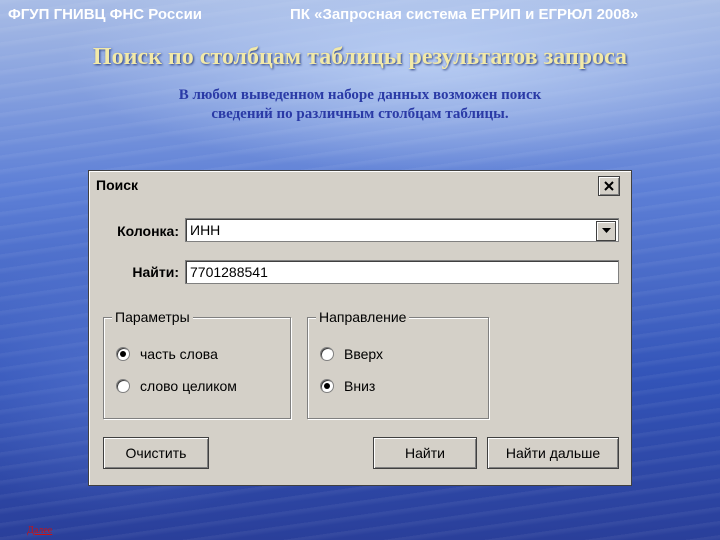  What do you see at coordinates (327, 354) in the screenshot?
I see `radio-direction-up-button` at bounding box center [327, 354].